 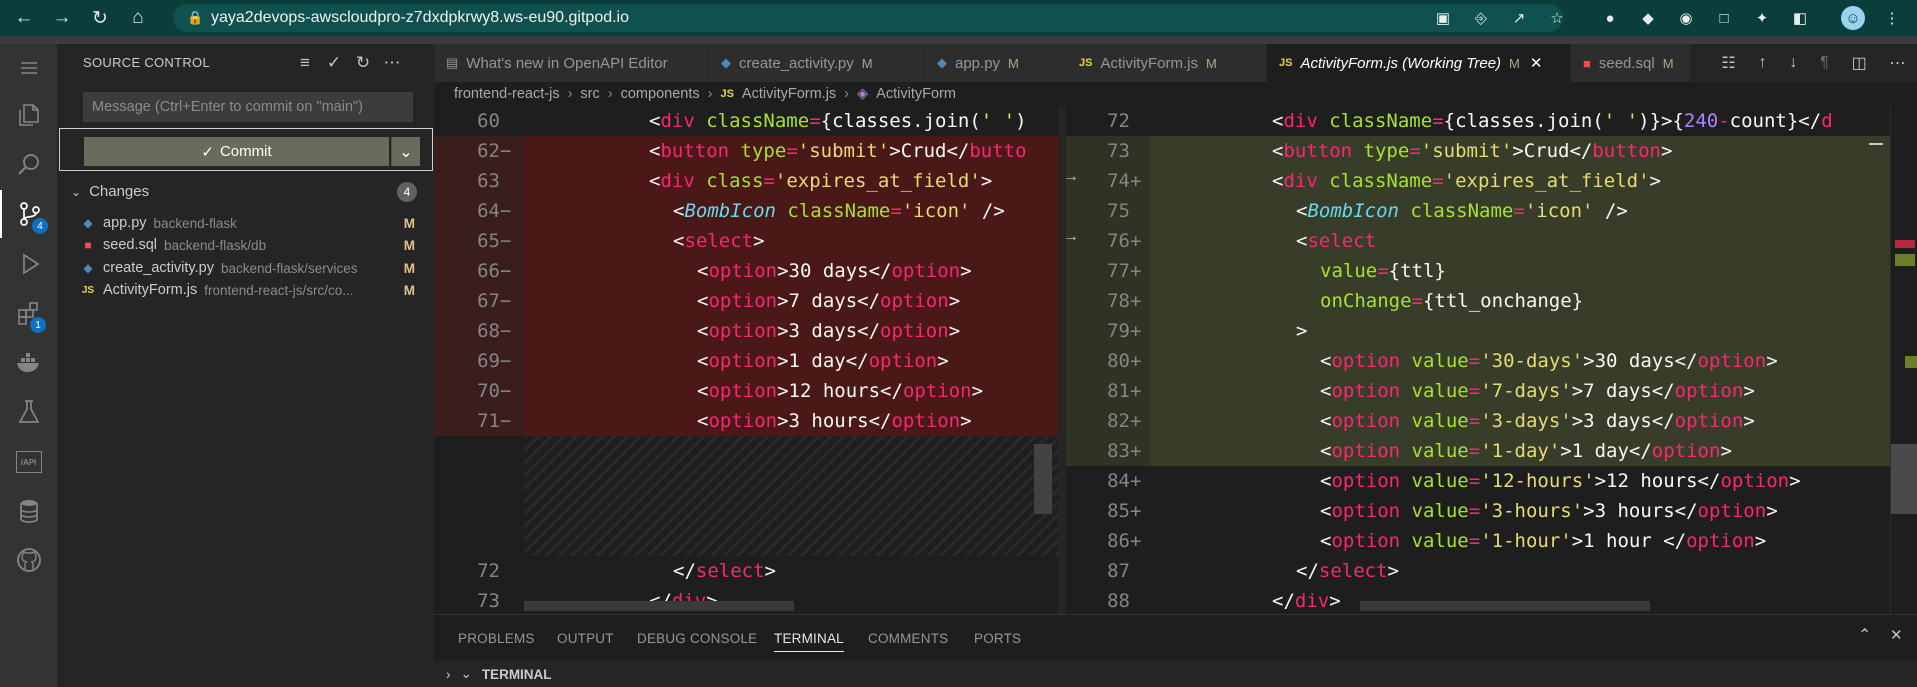 What do you see at coordinates (334, 63) in the screenshot?
I see `commit-check-icon: ✓` at bounding box center [334, 63].